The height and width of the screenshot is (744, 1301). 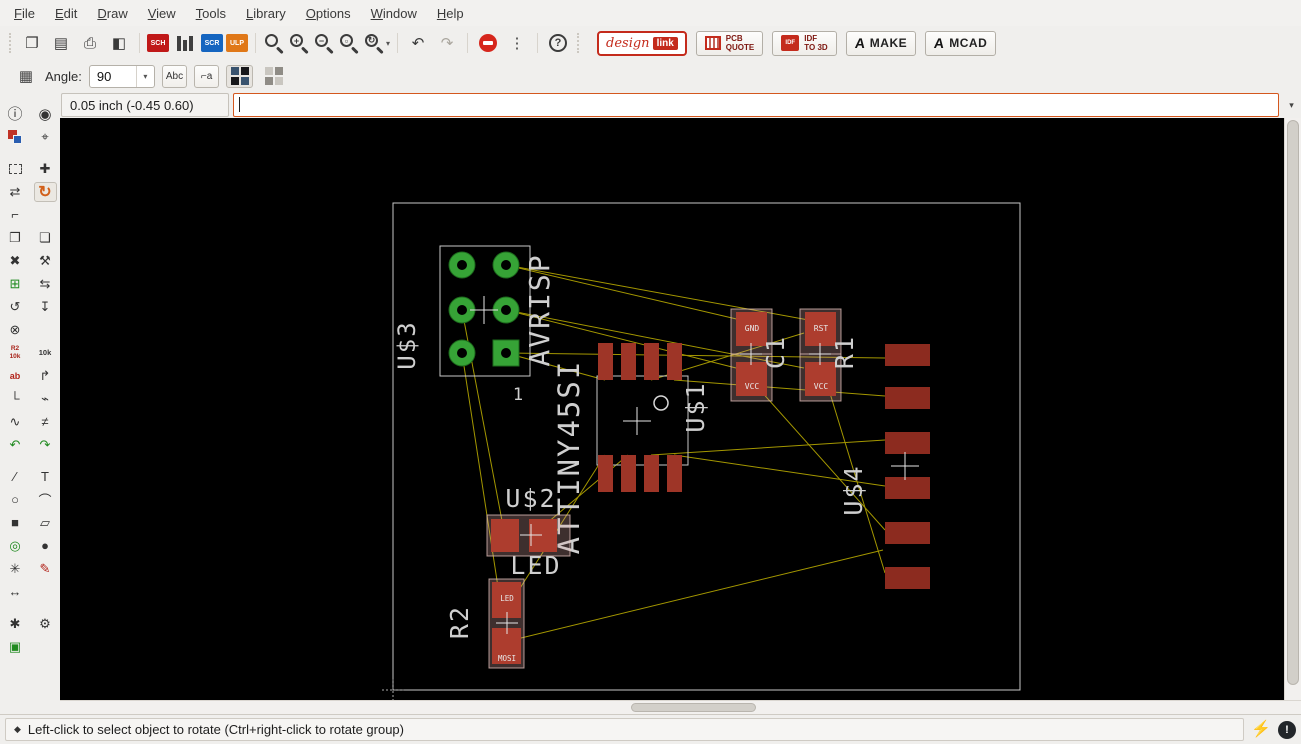 I want to click on circle-icon: ○, so click(x=15, y=500).